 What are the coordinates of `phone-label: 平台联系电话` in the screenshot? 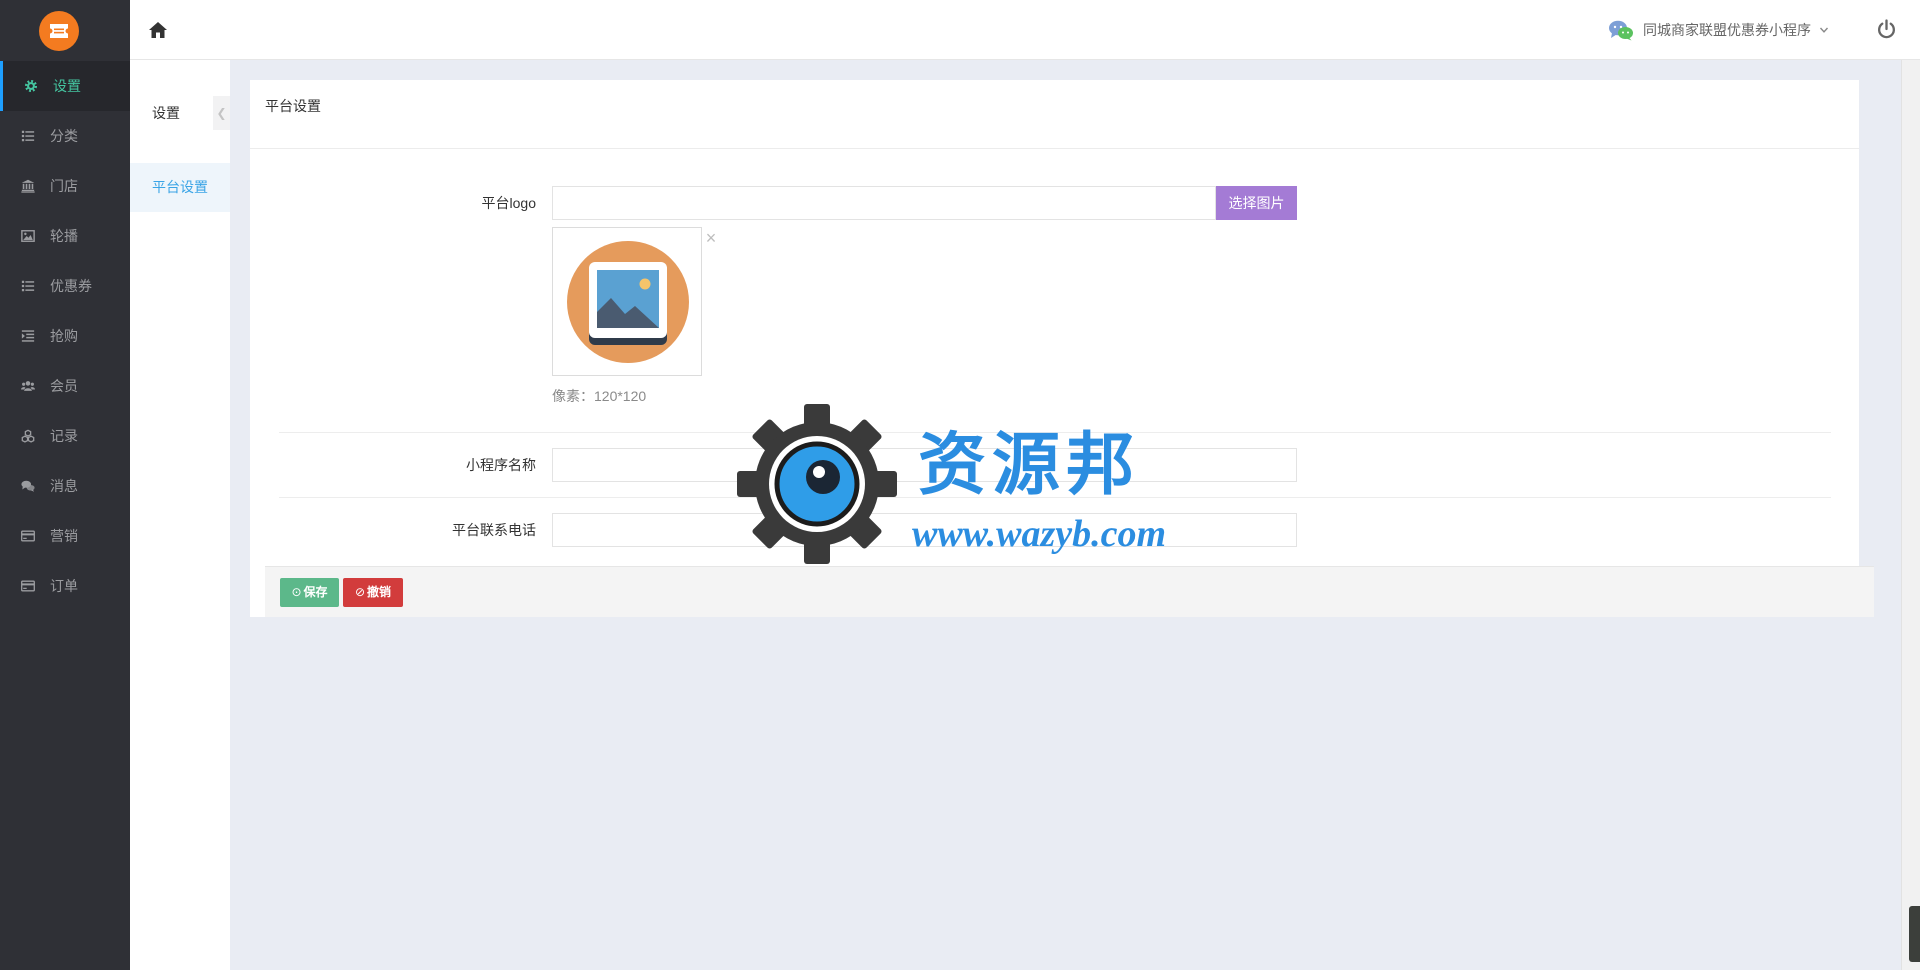 It's located at (494, 530).